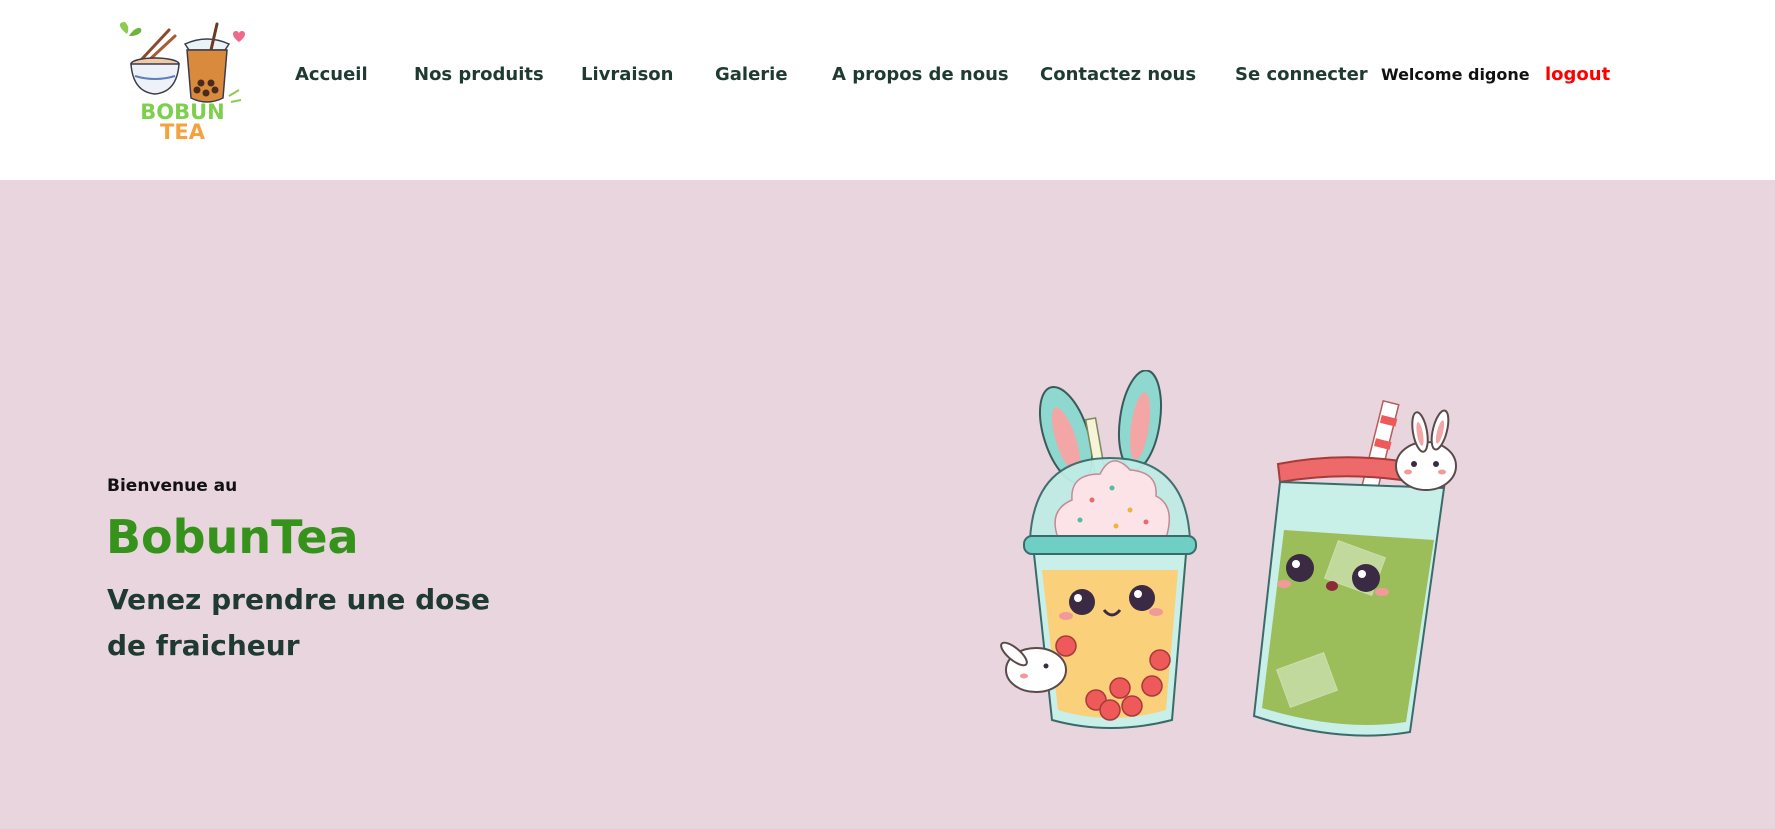 Image resolution: width=1775 pixels, height=829 pixels. I want to click on nav-link-nos-produits: Nos produits, so click(479, 75).